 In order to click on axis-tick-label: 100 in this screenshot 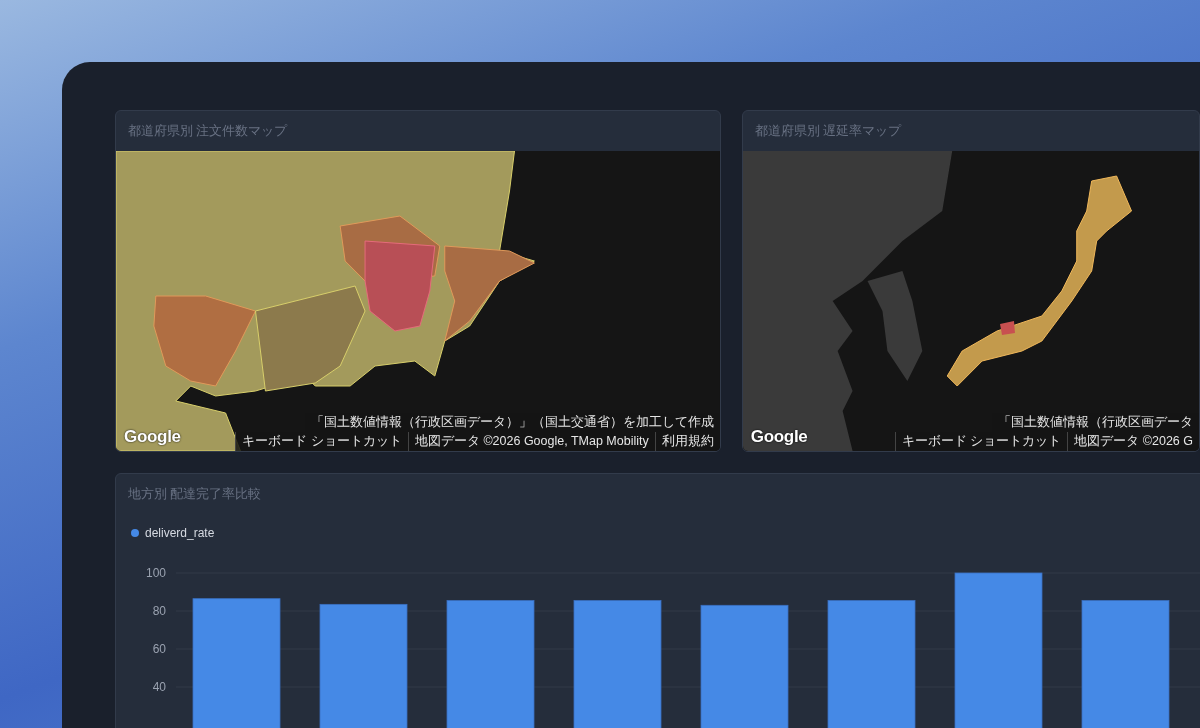, I will do `click(155, 573)`.